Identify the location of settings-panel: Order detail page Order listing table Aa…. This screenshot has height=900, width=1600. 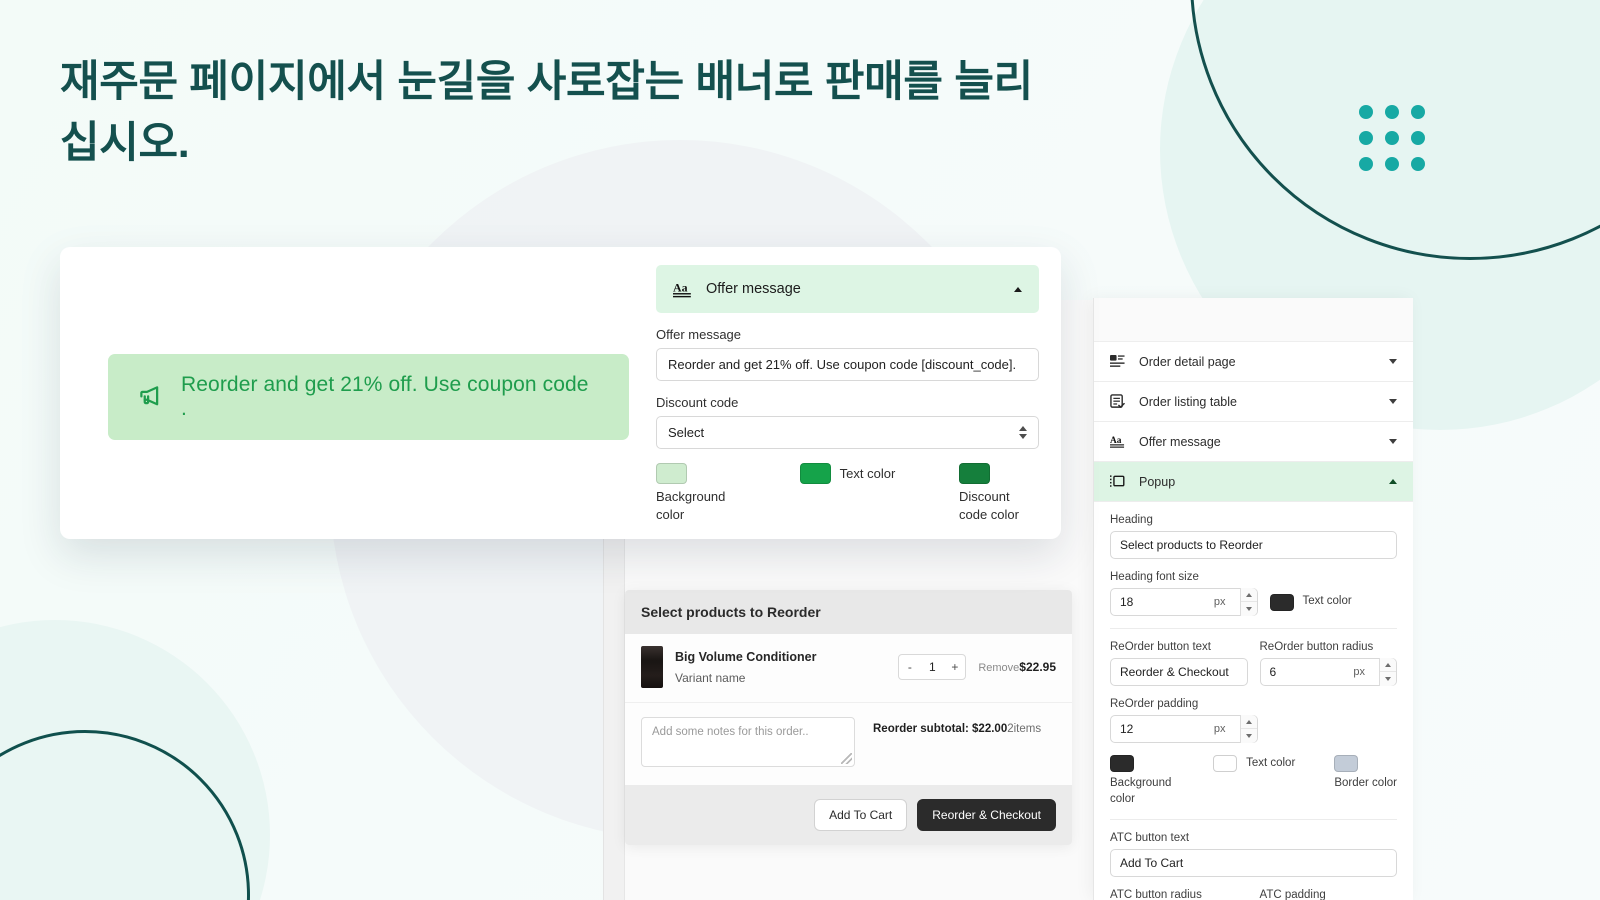
(1253, 599).